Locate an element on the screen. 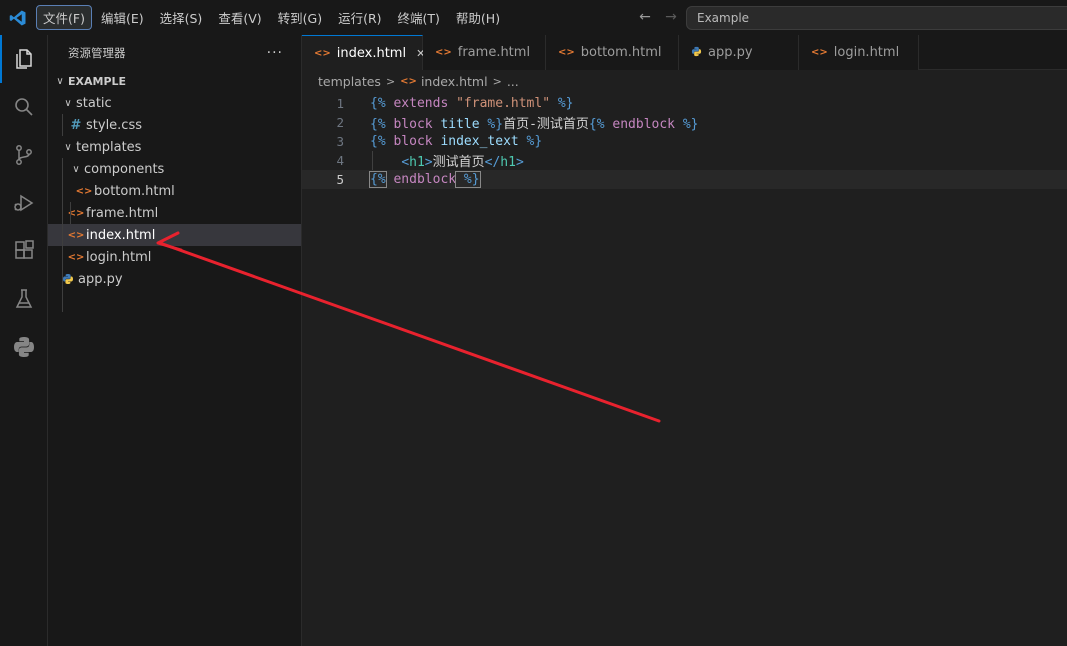  search-icon is located at coordinates (24, 107).